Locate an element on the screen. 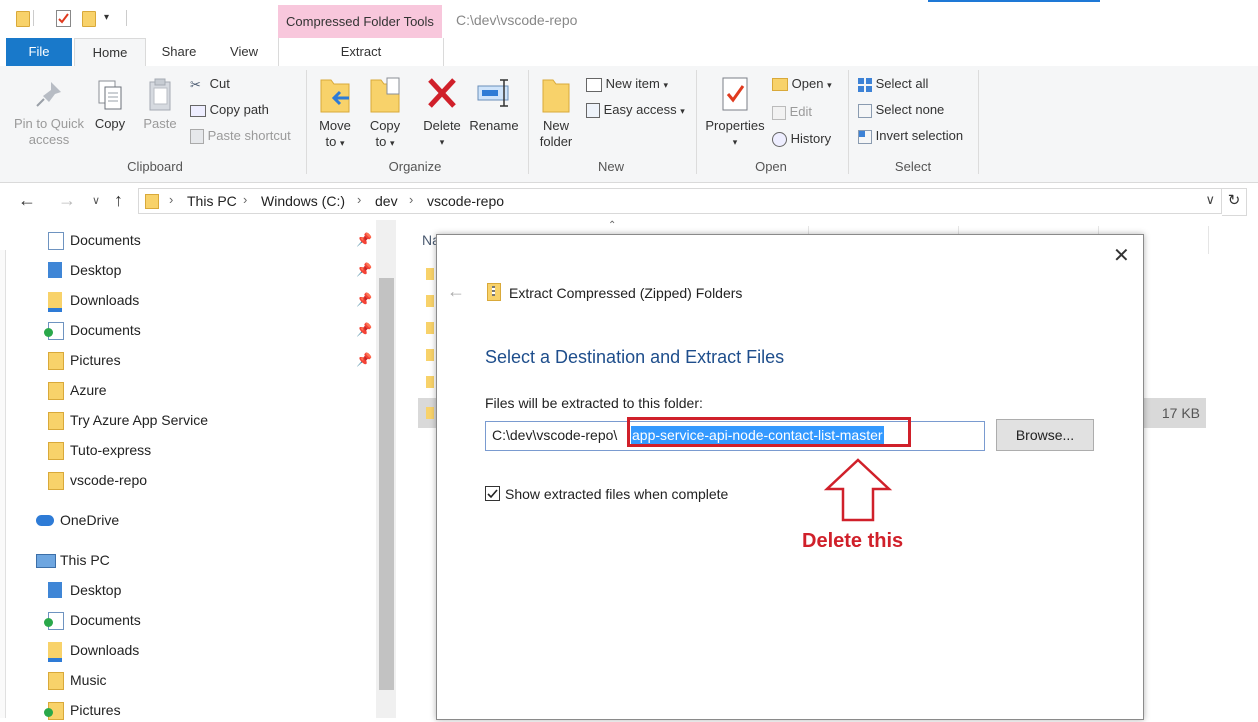 The image size is (1258, 722). nav-item-vscode-repo: vscode-repo is located at coordinates (108, 480).